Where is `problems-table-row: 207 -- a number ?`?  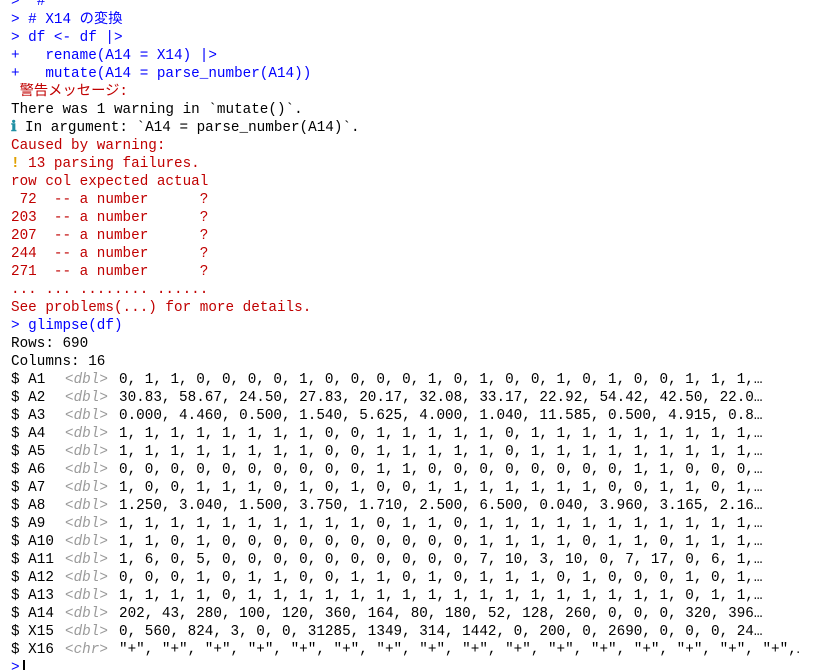
problems-table-row: 207 -- a number ? is located at coordinates (110, 236).